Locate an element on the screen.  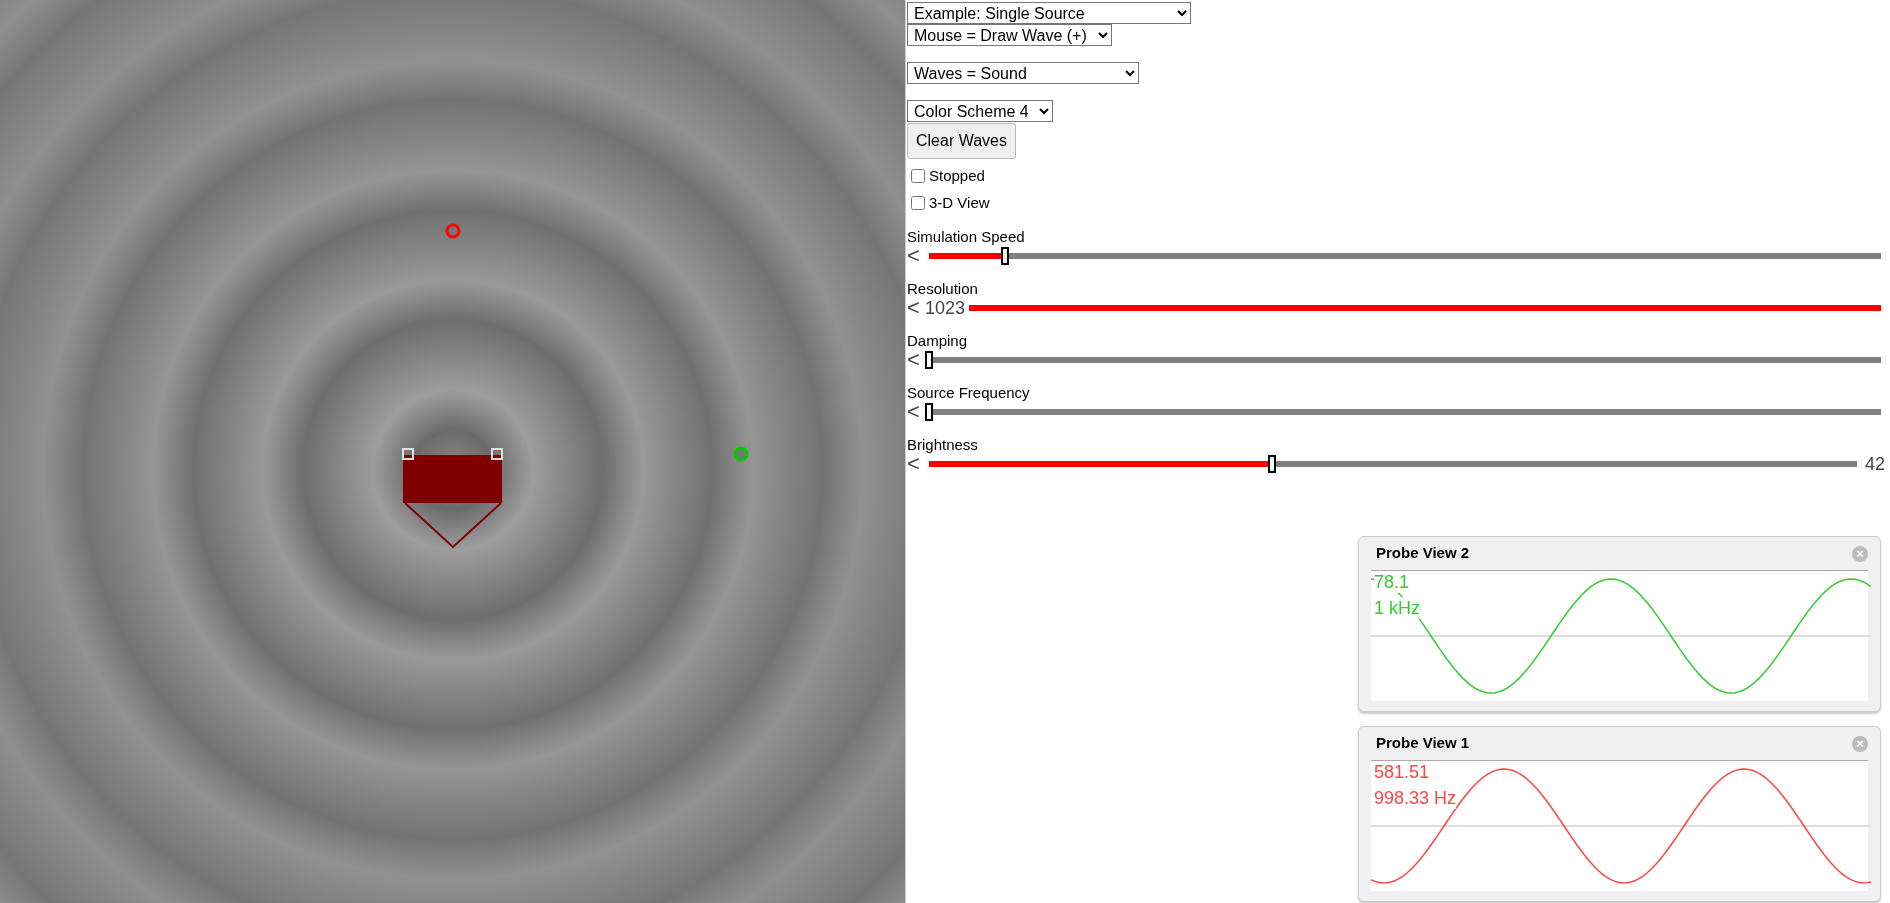
speaker-drawing is located at coordinates (452, 498).